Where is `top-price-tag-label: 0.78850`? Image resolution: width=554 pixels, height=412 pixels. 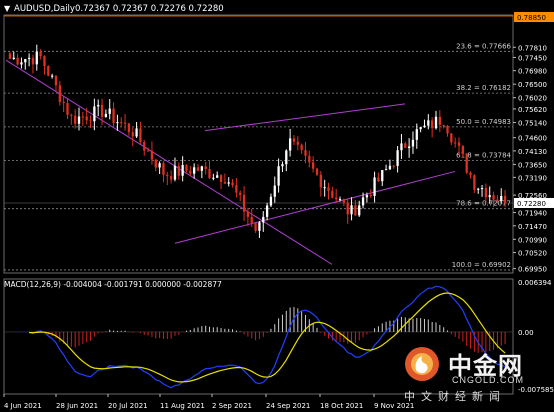 top-price-tag-label: 0.78850 is located at coordinates (531, 18).